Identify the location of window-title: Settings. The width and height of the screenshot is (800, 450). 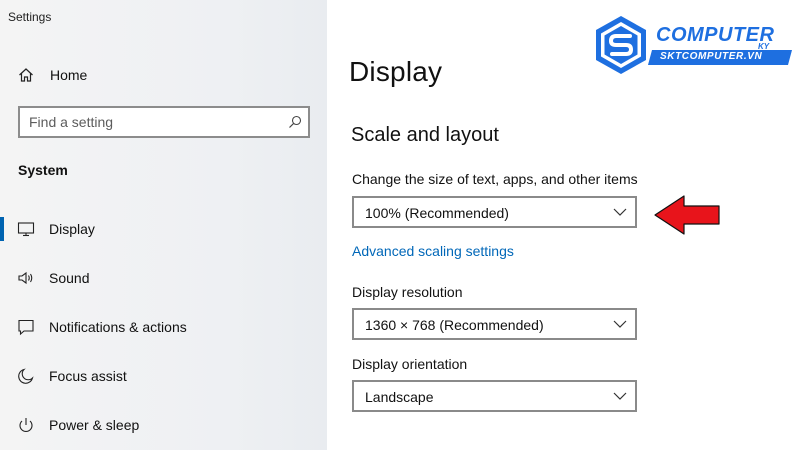
(30, 17).